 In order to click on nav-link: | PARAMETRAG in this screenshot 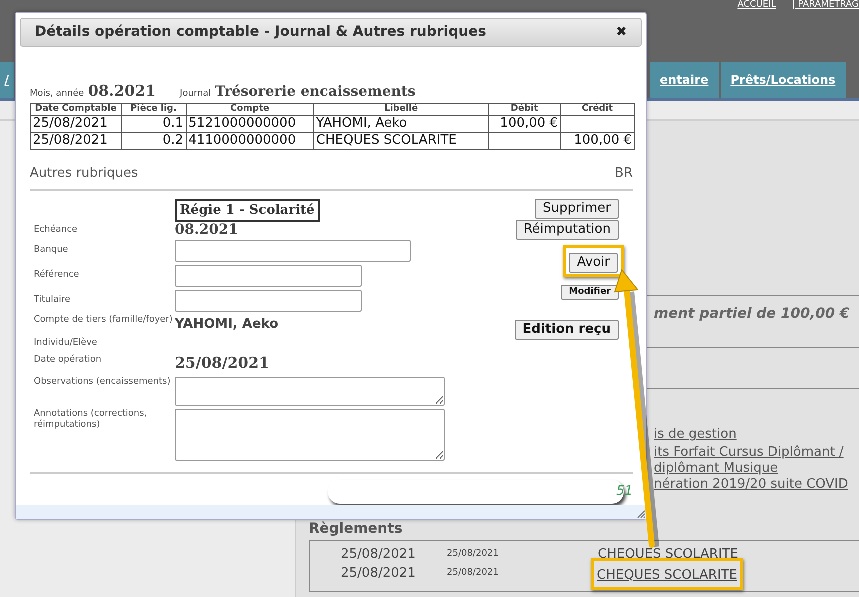, I will do `click(825, 5)`.